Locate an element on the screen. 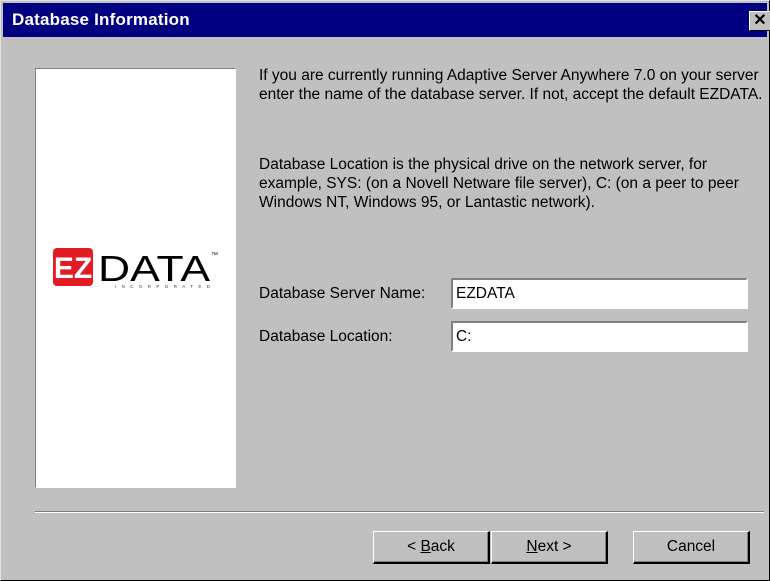  logo-trademark: ™ is located at coordinates (214, 255).